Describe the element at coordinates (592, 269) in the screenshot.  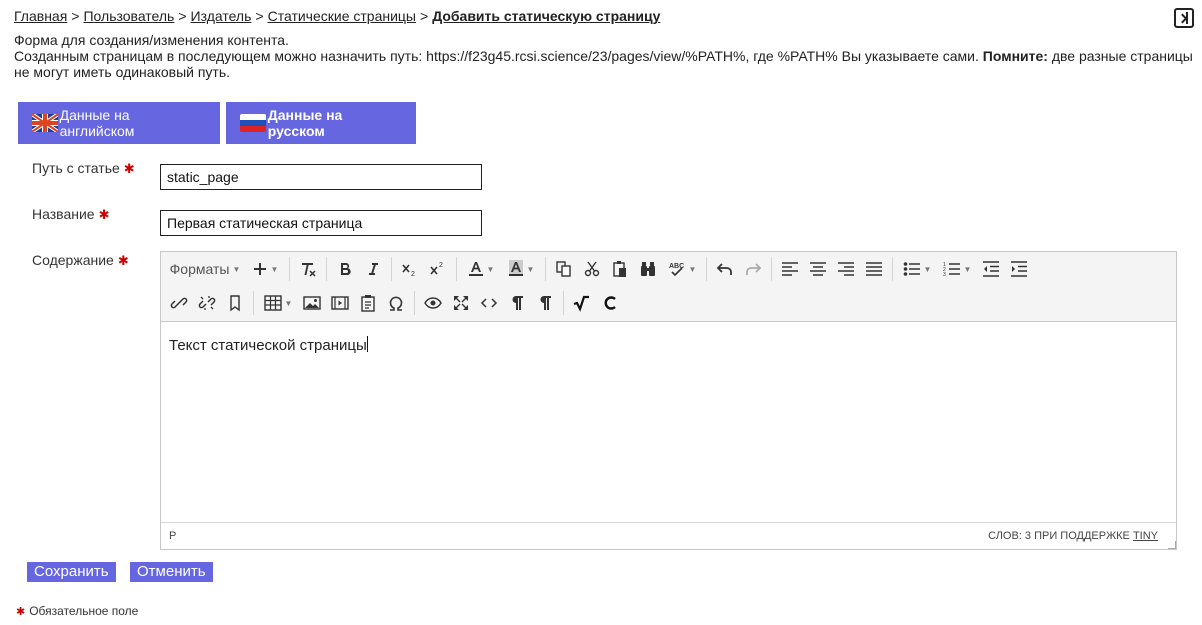
I see `cut-button` at that location.